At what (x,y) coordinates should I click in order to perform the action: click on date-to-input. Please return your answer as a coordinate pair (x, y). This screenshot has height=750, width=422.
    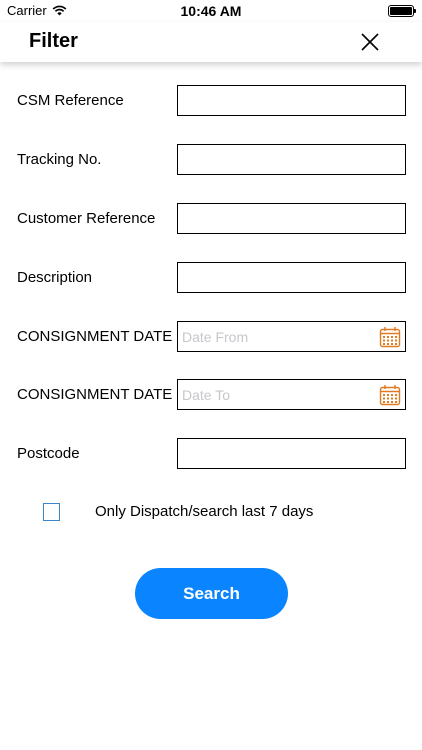
    Looking at the image, I should click on (291, 394).